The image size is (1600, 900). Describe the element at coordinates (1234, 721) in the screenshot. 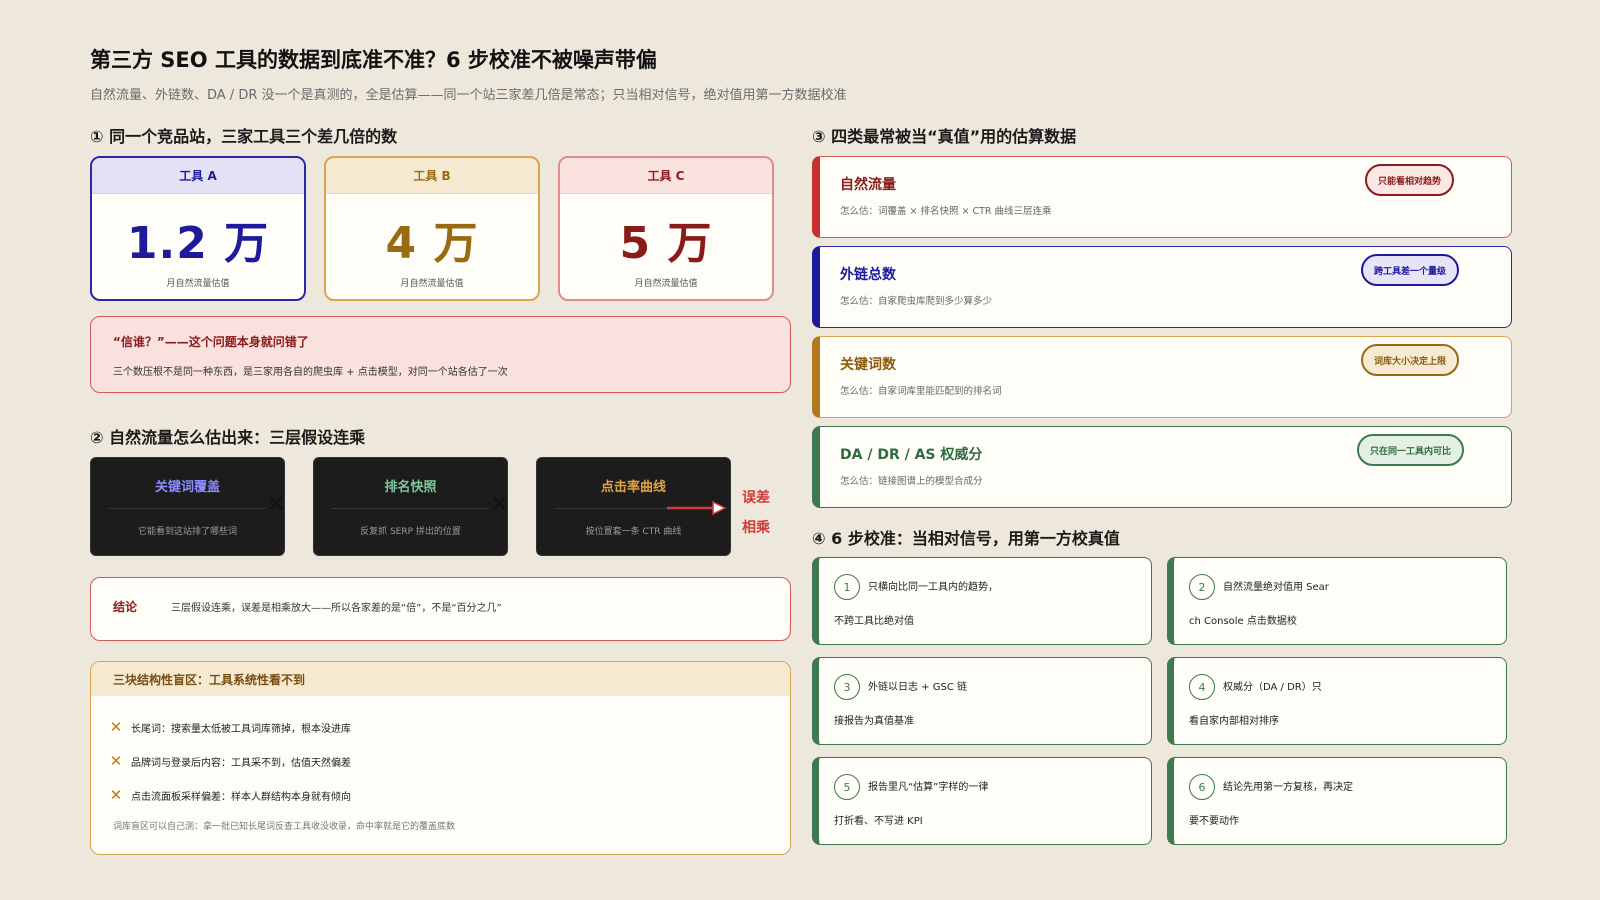

I see `step-text: 看自家内部相对排序` at that location.